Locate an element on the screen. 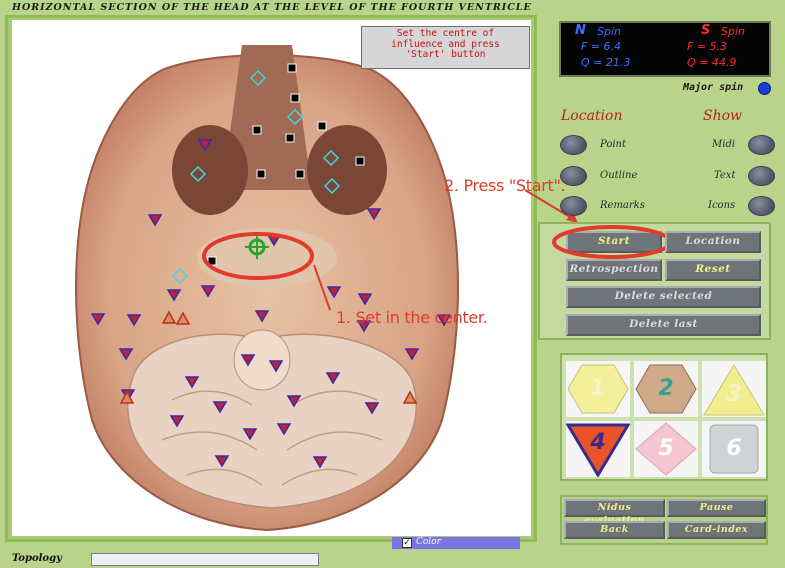 The height and width of the screenshot is (568, 785). show-text-toggle is located at coordinates (761, 176).